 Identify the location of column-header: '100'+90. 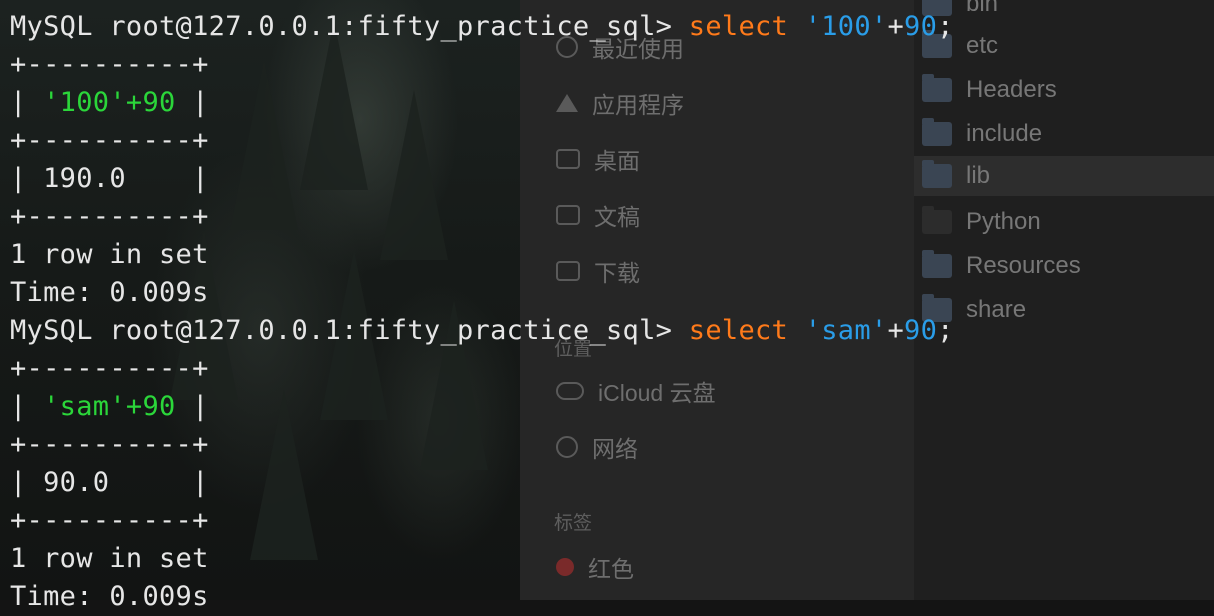
(109, 102).